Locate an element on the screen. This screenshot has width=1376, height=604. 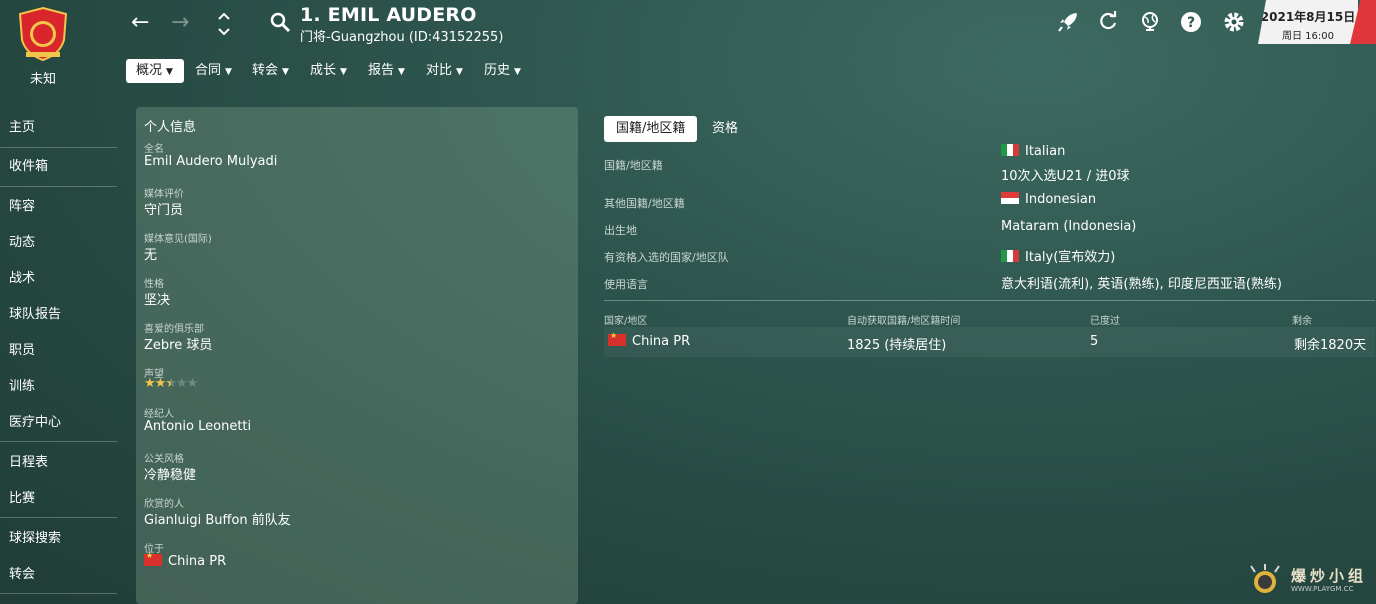
nav-item-home: 主页 is located at coordinates (58, 128).